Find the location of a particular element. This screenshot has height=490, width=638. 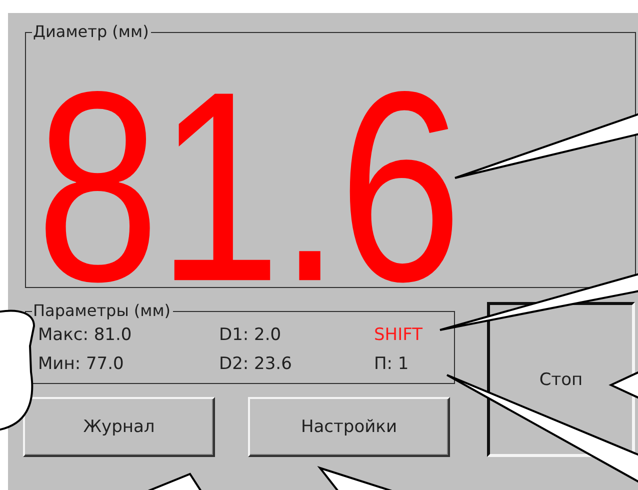

log-button: Журнал is located at coordinates (119, 427).